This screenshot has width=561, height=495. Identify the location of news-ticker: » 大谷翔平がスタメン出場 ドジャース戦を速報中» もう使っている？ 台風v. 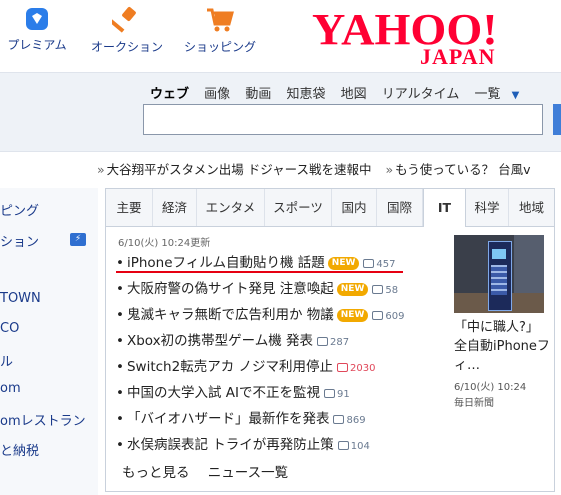
(314, 168).